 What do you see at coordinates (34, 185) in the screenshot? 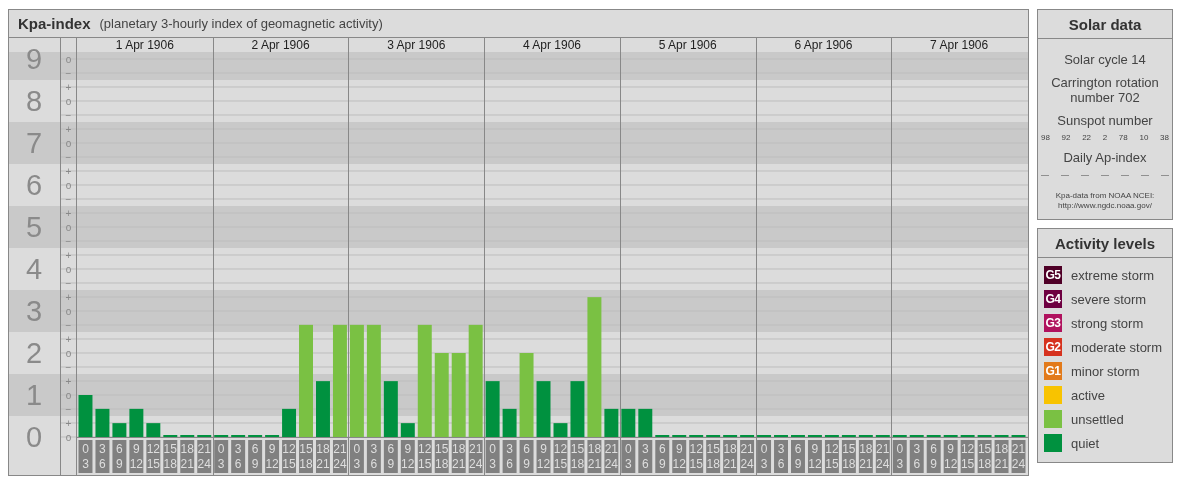
I see `kp-level-label: 6` at bounding box center [34, 185].